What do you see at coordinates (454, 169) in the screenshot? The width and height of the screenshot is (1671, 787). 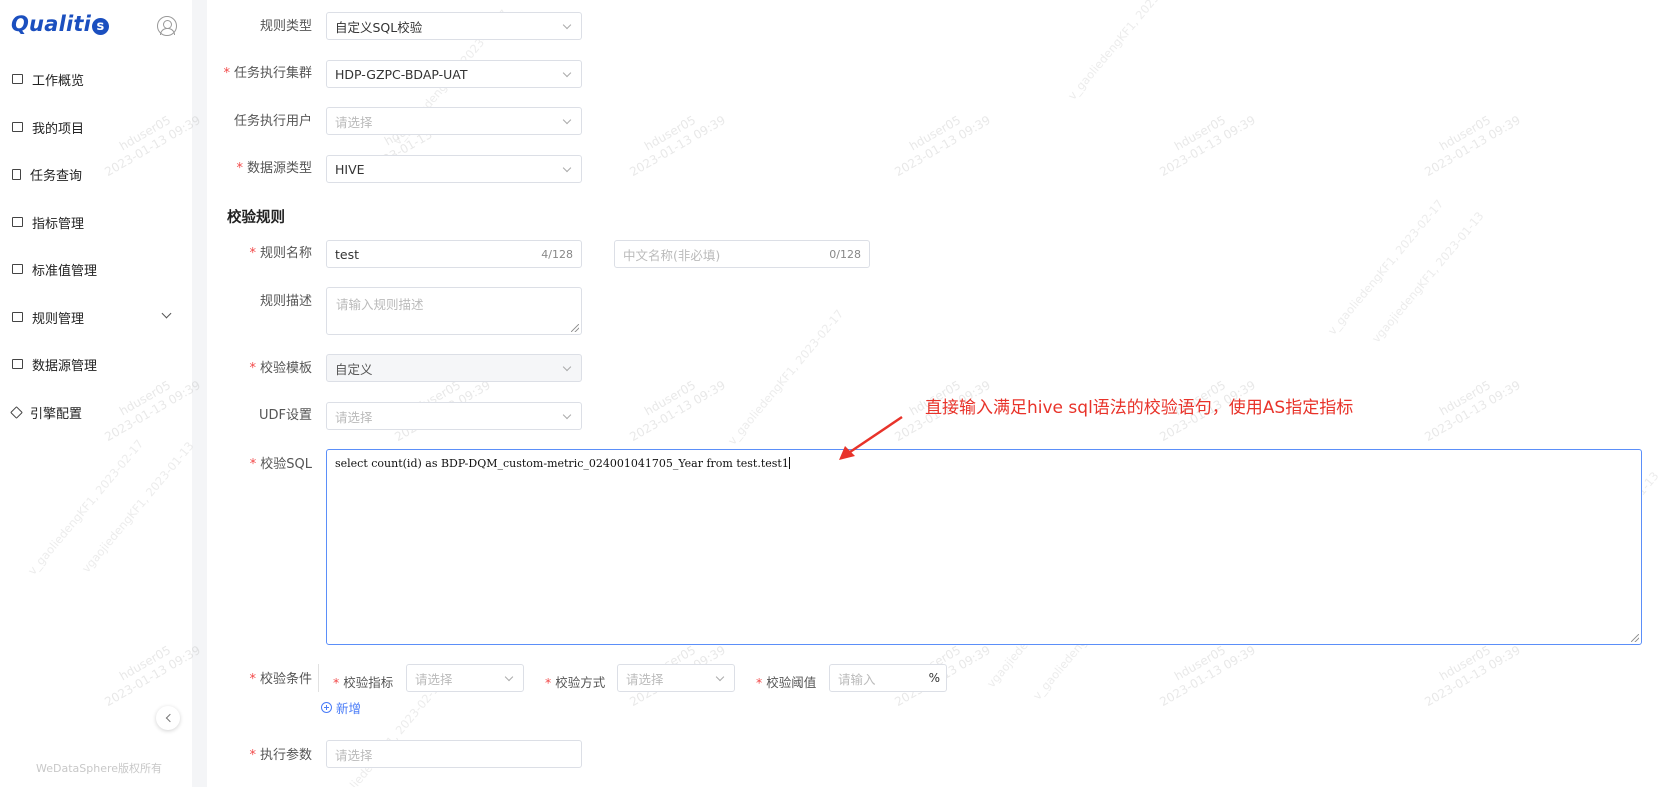 I see `datasource-type-select: HIVE` at bounding box center [454, 169].